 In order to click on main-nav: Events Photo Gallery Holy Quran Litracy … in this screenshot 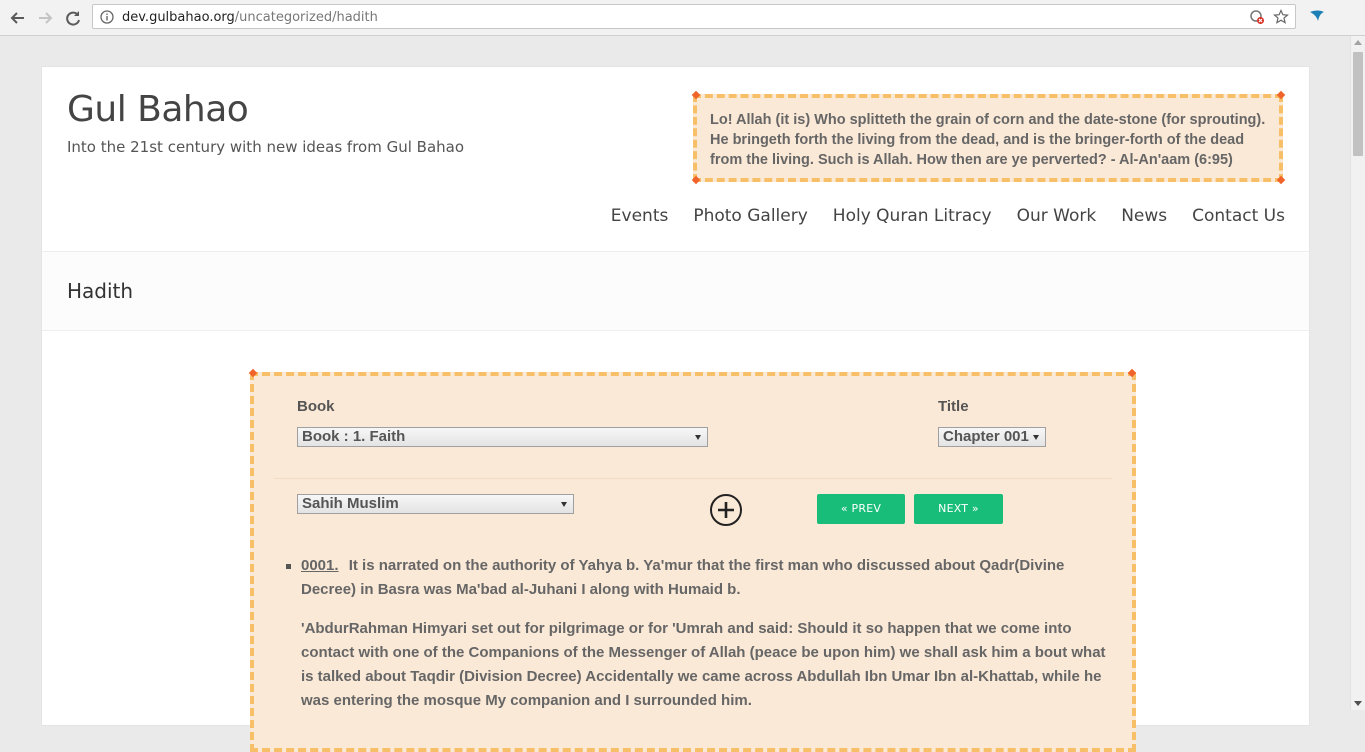, I will do `click(948, 216)`.